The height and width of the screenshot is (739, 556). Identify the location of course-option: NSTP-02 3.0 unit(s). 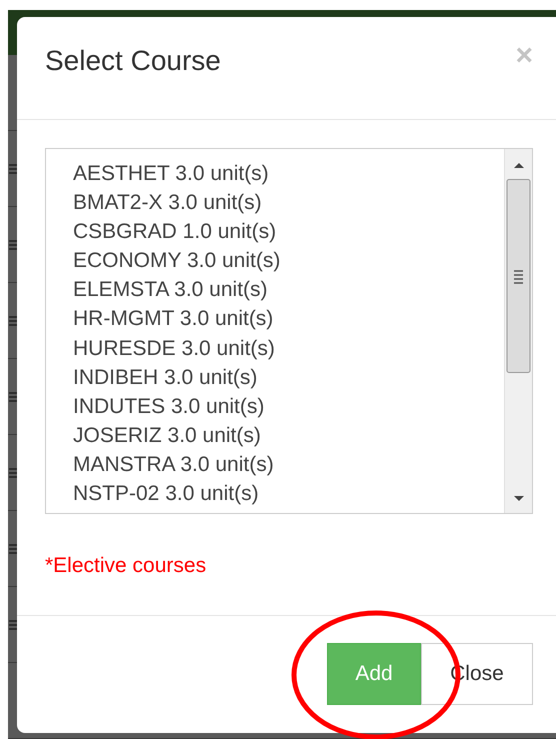
(288, 493).